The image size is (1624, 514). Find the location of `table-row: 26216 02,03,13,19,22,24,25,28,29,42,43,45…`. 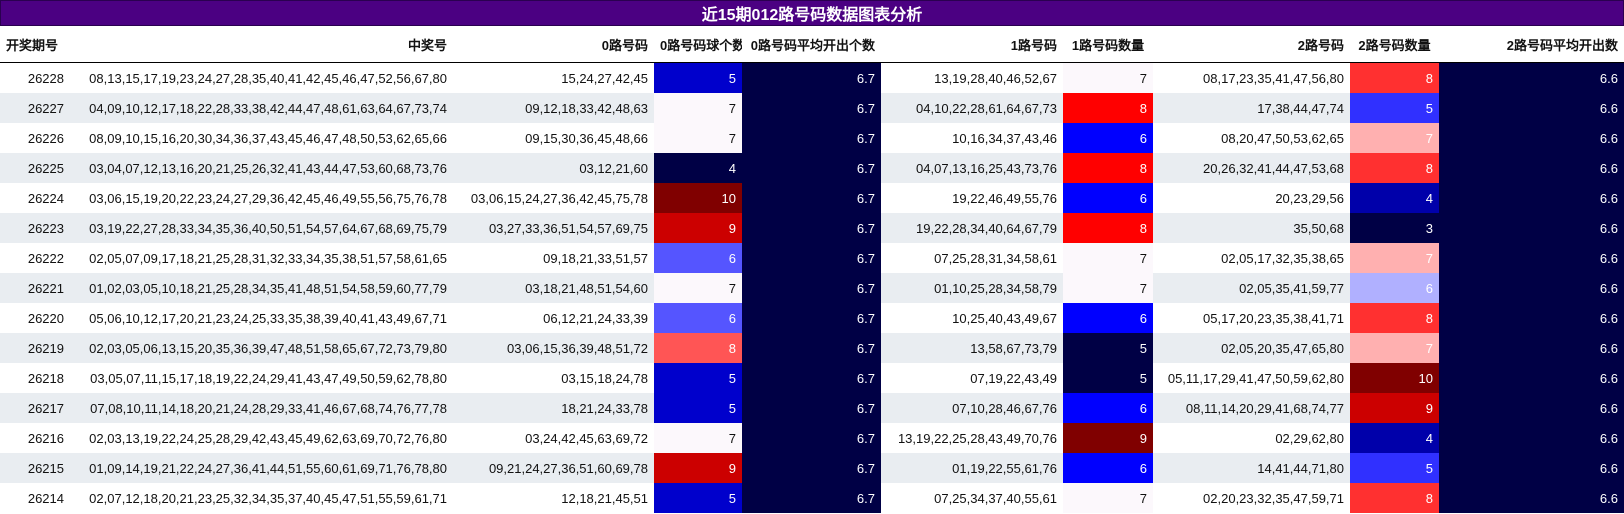

table-row: 26216 02,03,13,19,22,24,25,28,29,42,43,45… is located at coordinates (812, 438).